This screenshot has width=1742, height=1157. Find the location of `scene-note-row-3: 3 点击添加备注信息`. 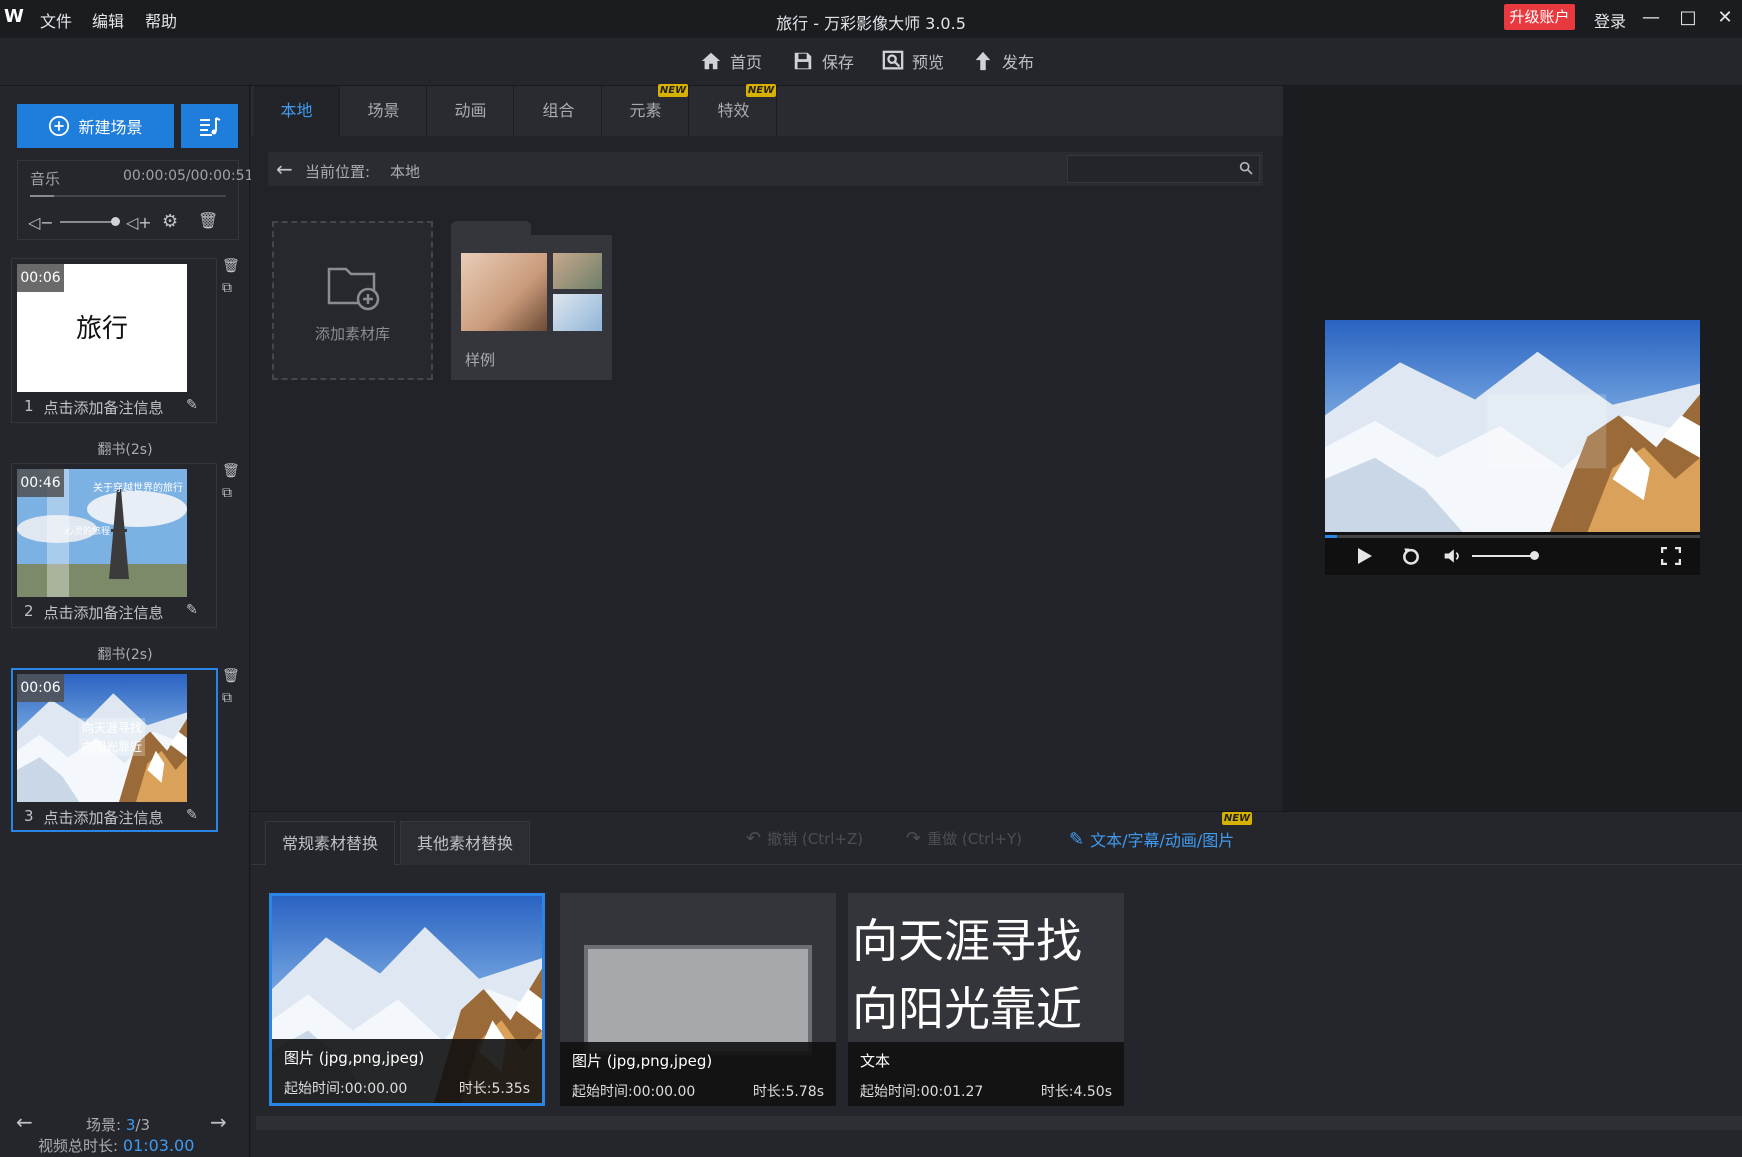

scene-note-row-3: 3 点击添加备注信息 is located at coordinates (94, 817).